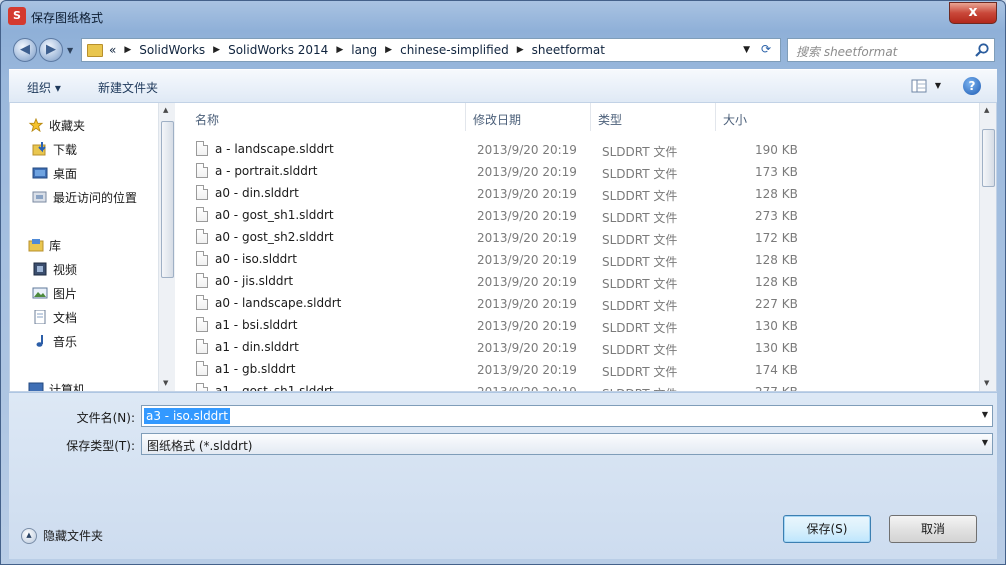 This screenshot has width=1006, height=565. What do you see at coordinates (51, 50) in the screenshot?
I see `forward-button: ▶` at bounding box center [51, 50].